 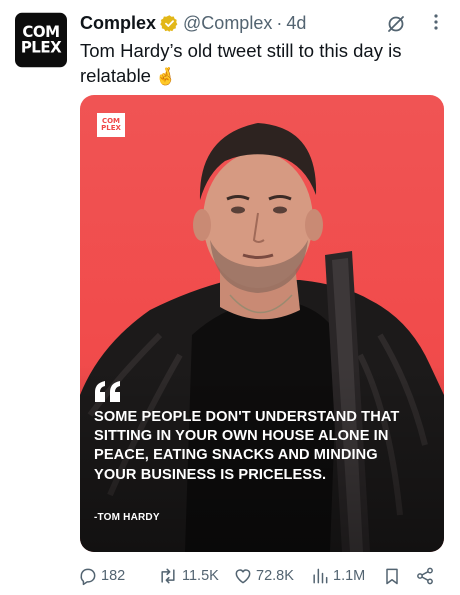 What do you see at coordinates (169, 23) in the screenshot?
I see `verified-badge-icon` at bounding box center [169, 23].